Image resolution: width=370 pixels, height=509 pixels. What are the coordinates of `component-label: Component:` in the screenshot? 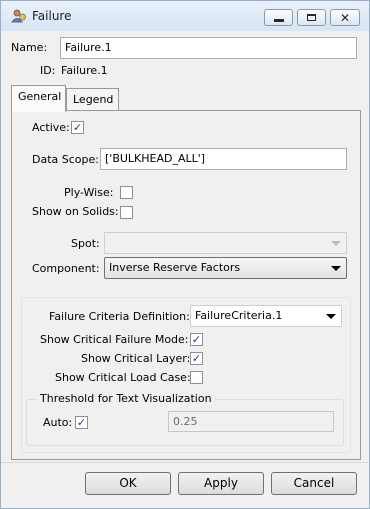 It's located at (66, 268).